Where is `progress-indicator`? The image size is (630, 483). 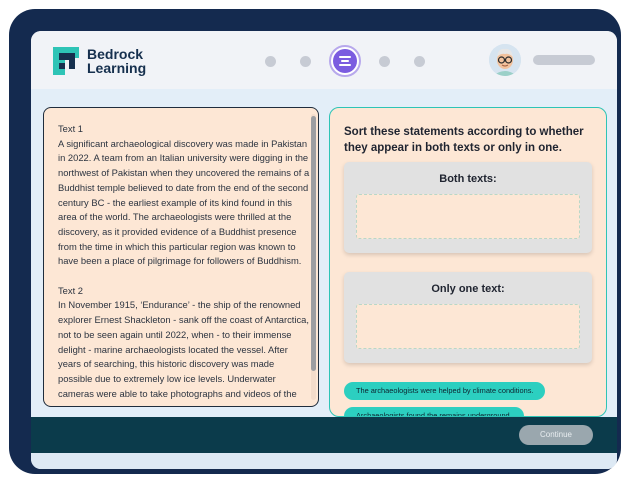 progress-indicator is located at coordinates (345, 61).